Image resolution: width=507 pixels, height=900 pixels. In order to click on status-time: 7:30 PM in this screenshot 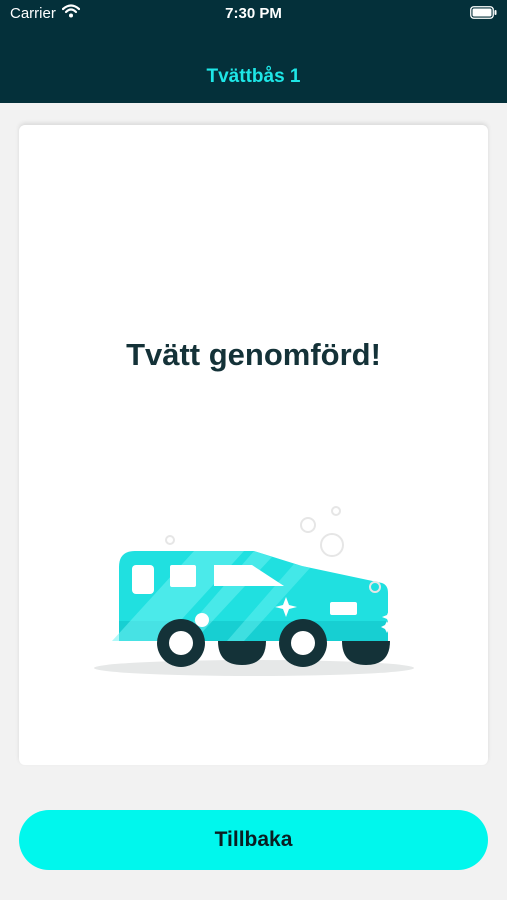, I will do `click(253, 13)`.